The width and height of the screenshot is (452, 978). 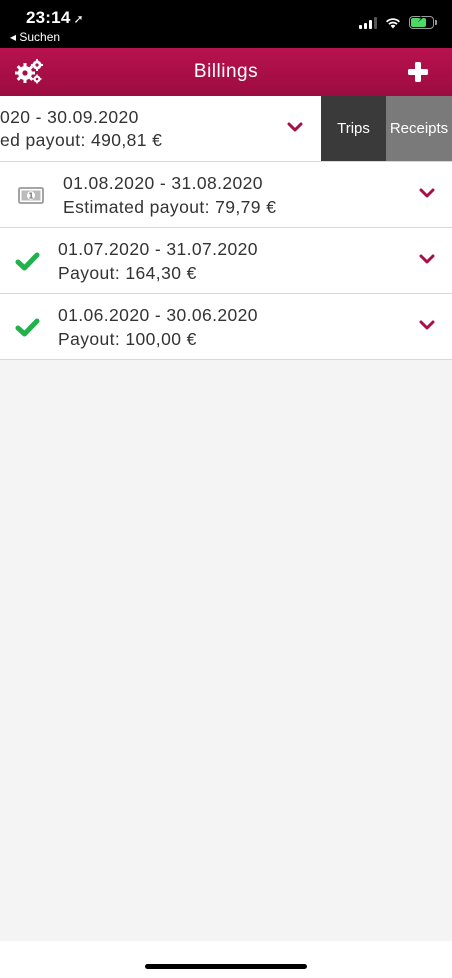 What do you see at coordinates (35, 37) in the screenshot?
I see `back-to-app-link: ◂ Suchen` at bounding box center [35, 37].